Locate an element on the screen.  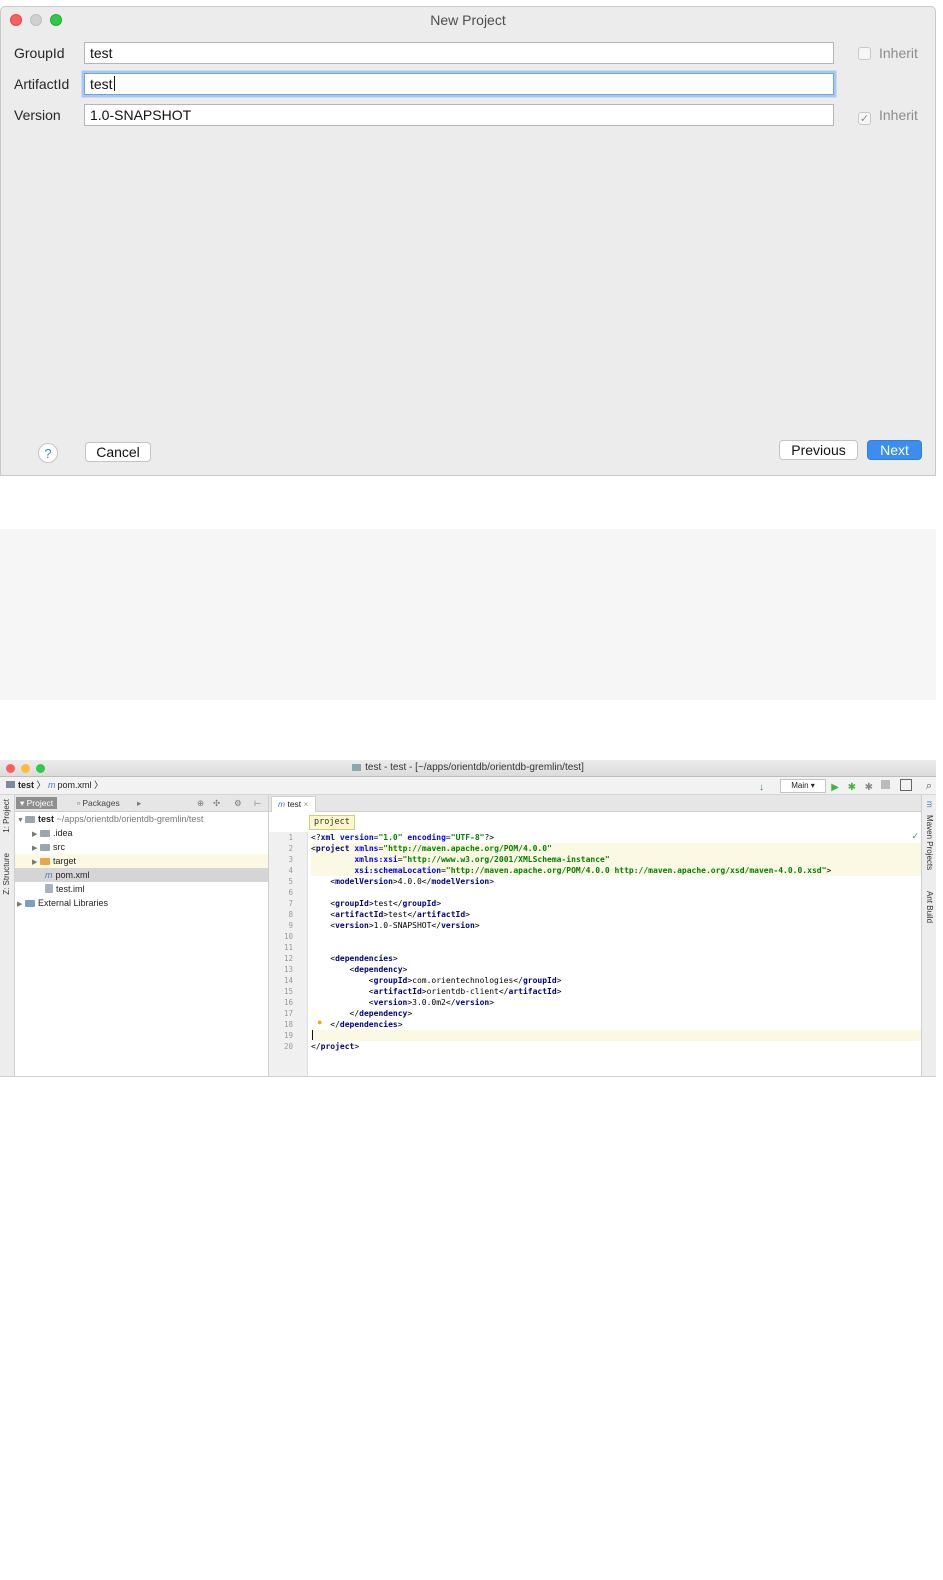
groupid-label: GroupId is located at coordinates (39, 53).